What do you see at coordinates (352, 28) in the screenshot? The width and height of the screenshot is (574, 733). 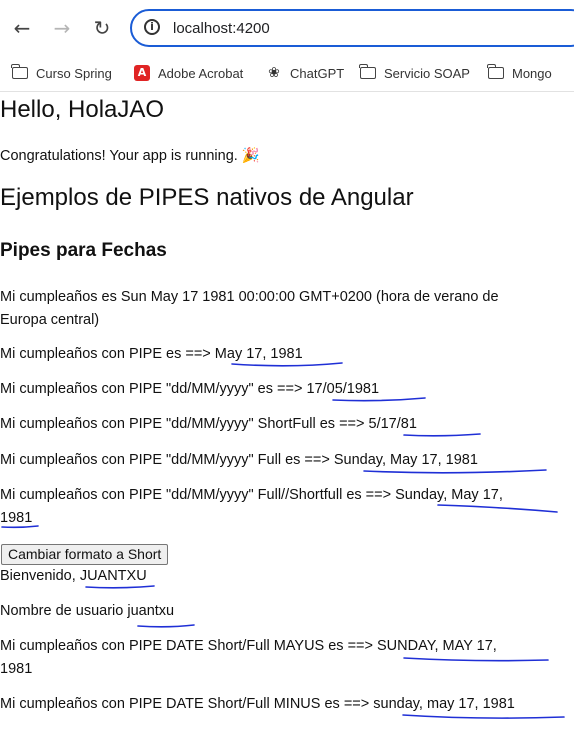 I see `address-bar: i localhost:4200` at bounding box center [352, 28].